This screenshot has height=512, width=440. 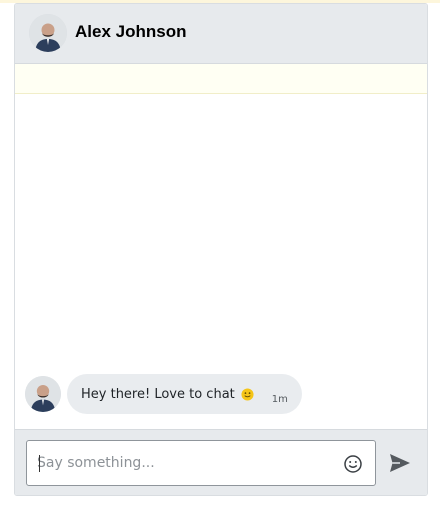 I want to click on slightly-smiling-face-icon, so click(x=247, y=394).